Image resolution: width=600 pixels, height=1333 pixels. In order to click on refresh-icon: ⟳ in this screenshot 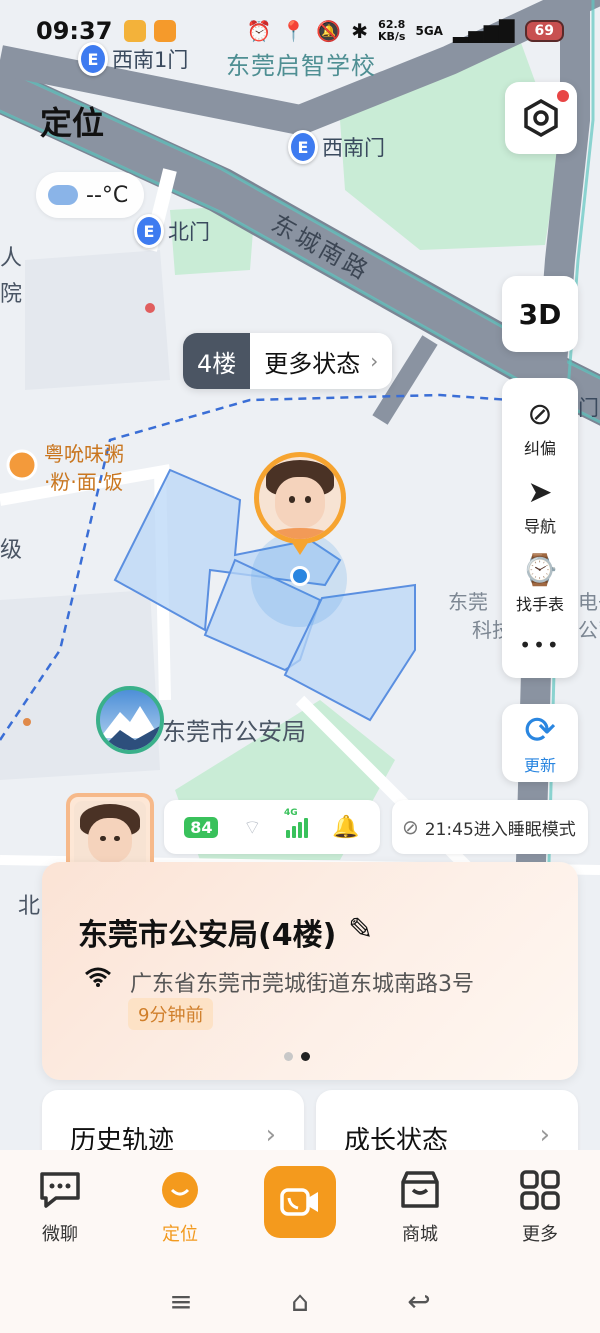, I will do `click(540, 730)`.